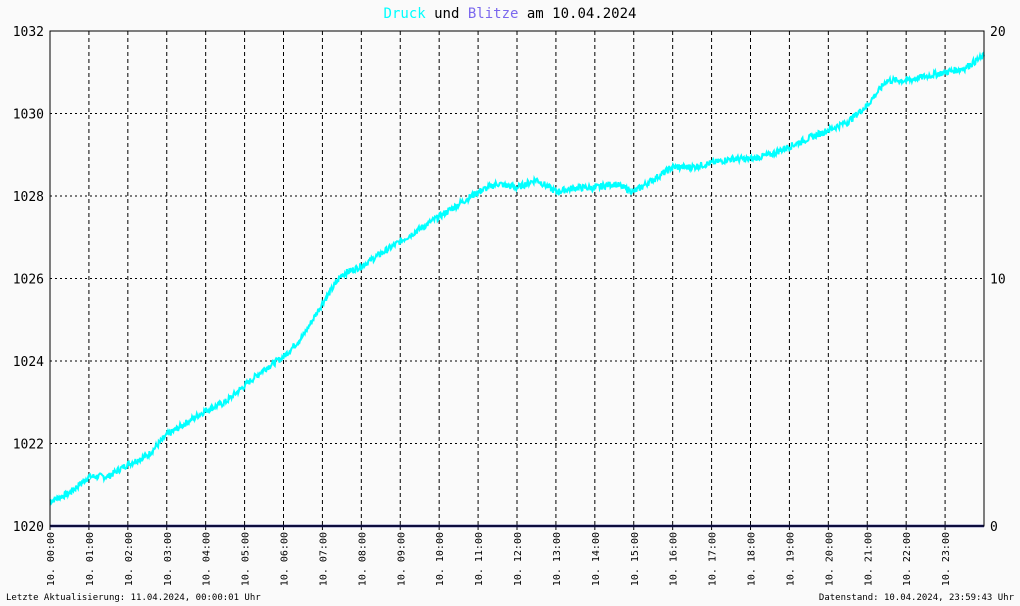 The image size is (1020, 606). I want to click on x-tick-label: 10. 01:00, so click(90, 559).